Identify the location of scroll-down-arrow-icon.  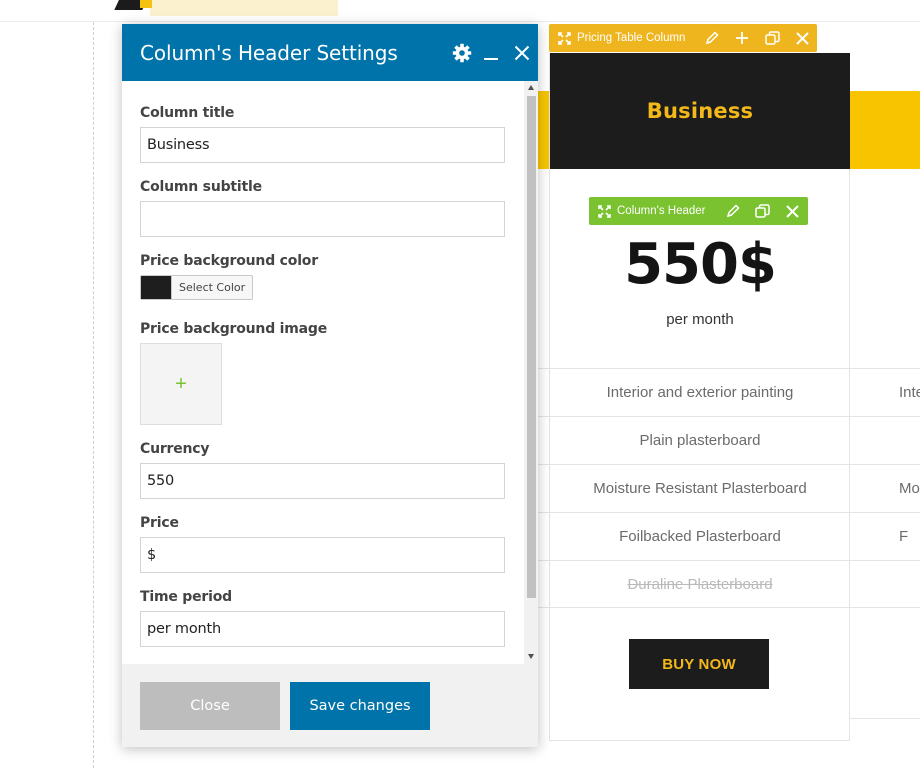
(531, 656).